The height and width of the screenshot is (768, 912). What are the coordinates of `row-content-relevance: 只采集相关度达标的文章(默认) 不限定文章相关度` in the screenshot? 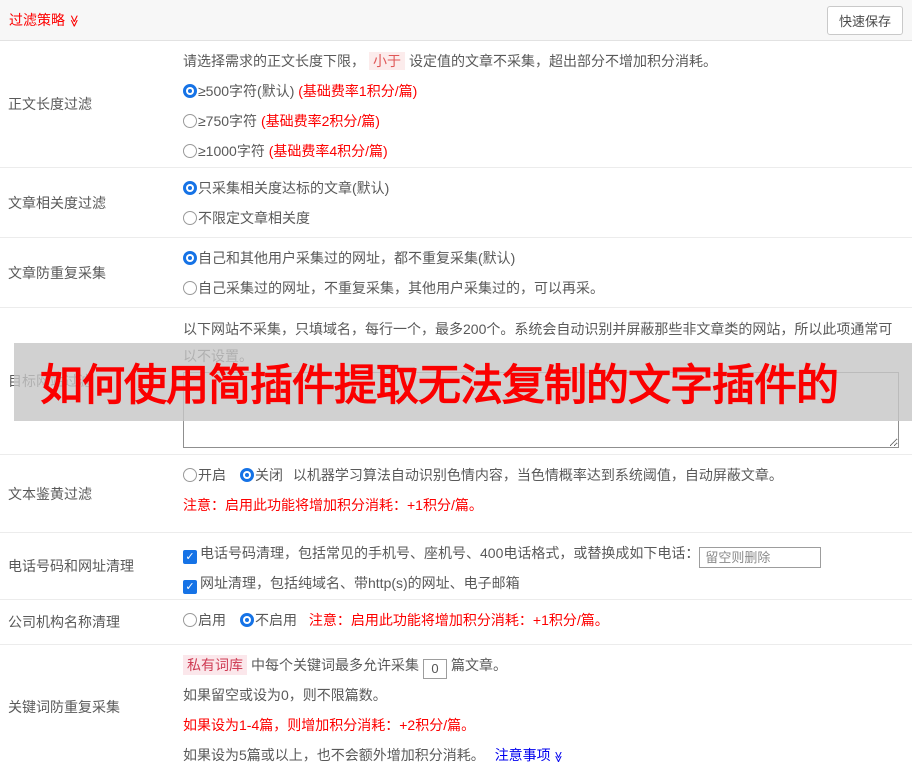 It's located at (547, 202).